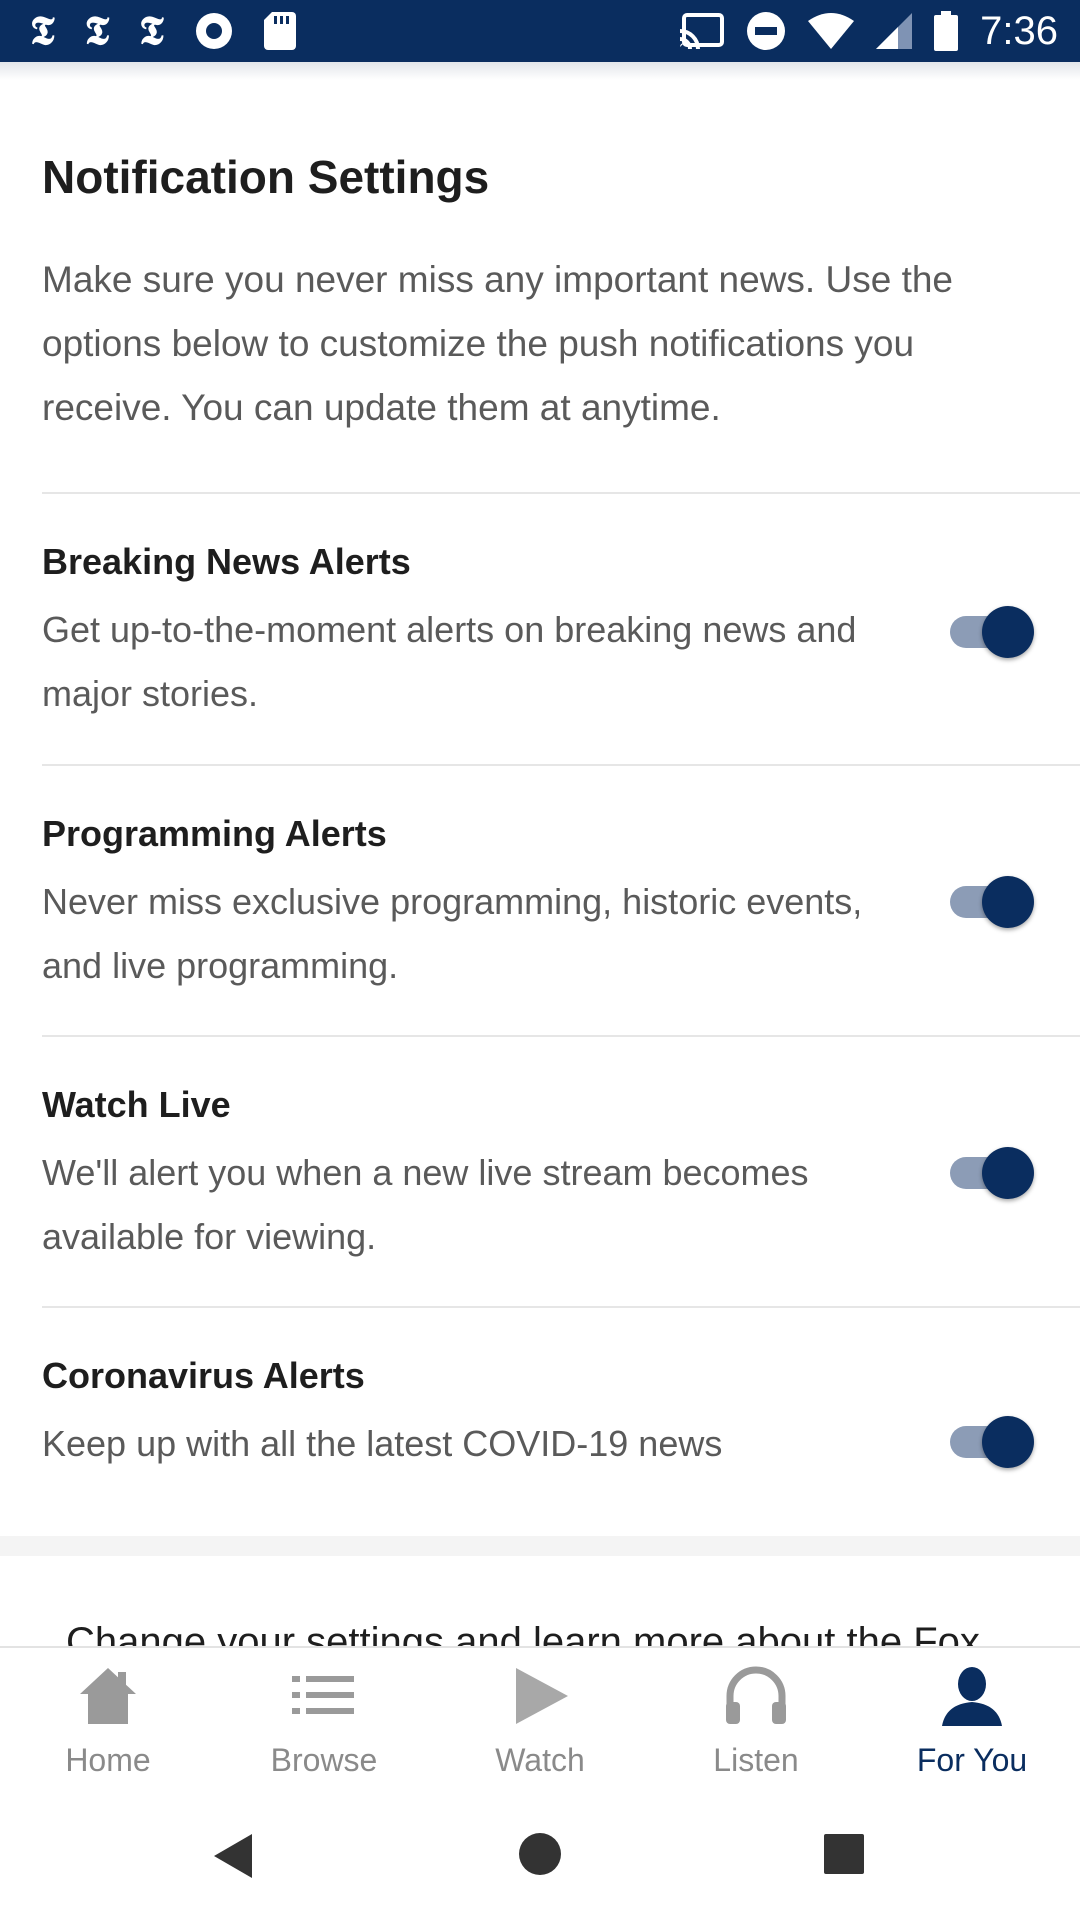  What do you see at coordinates (108, 1760) in the screenshot?
I see `nav-label: Home` at bounding box center [108, 1760].